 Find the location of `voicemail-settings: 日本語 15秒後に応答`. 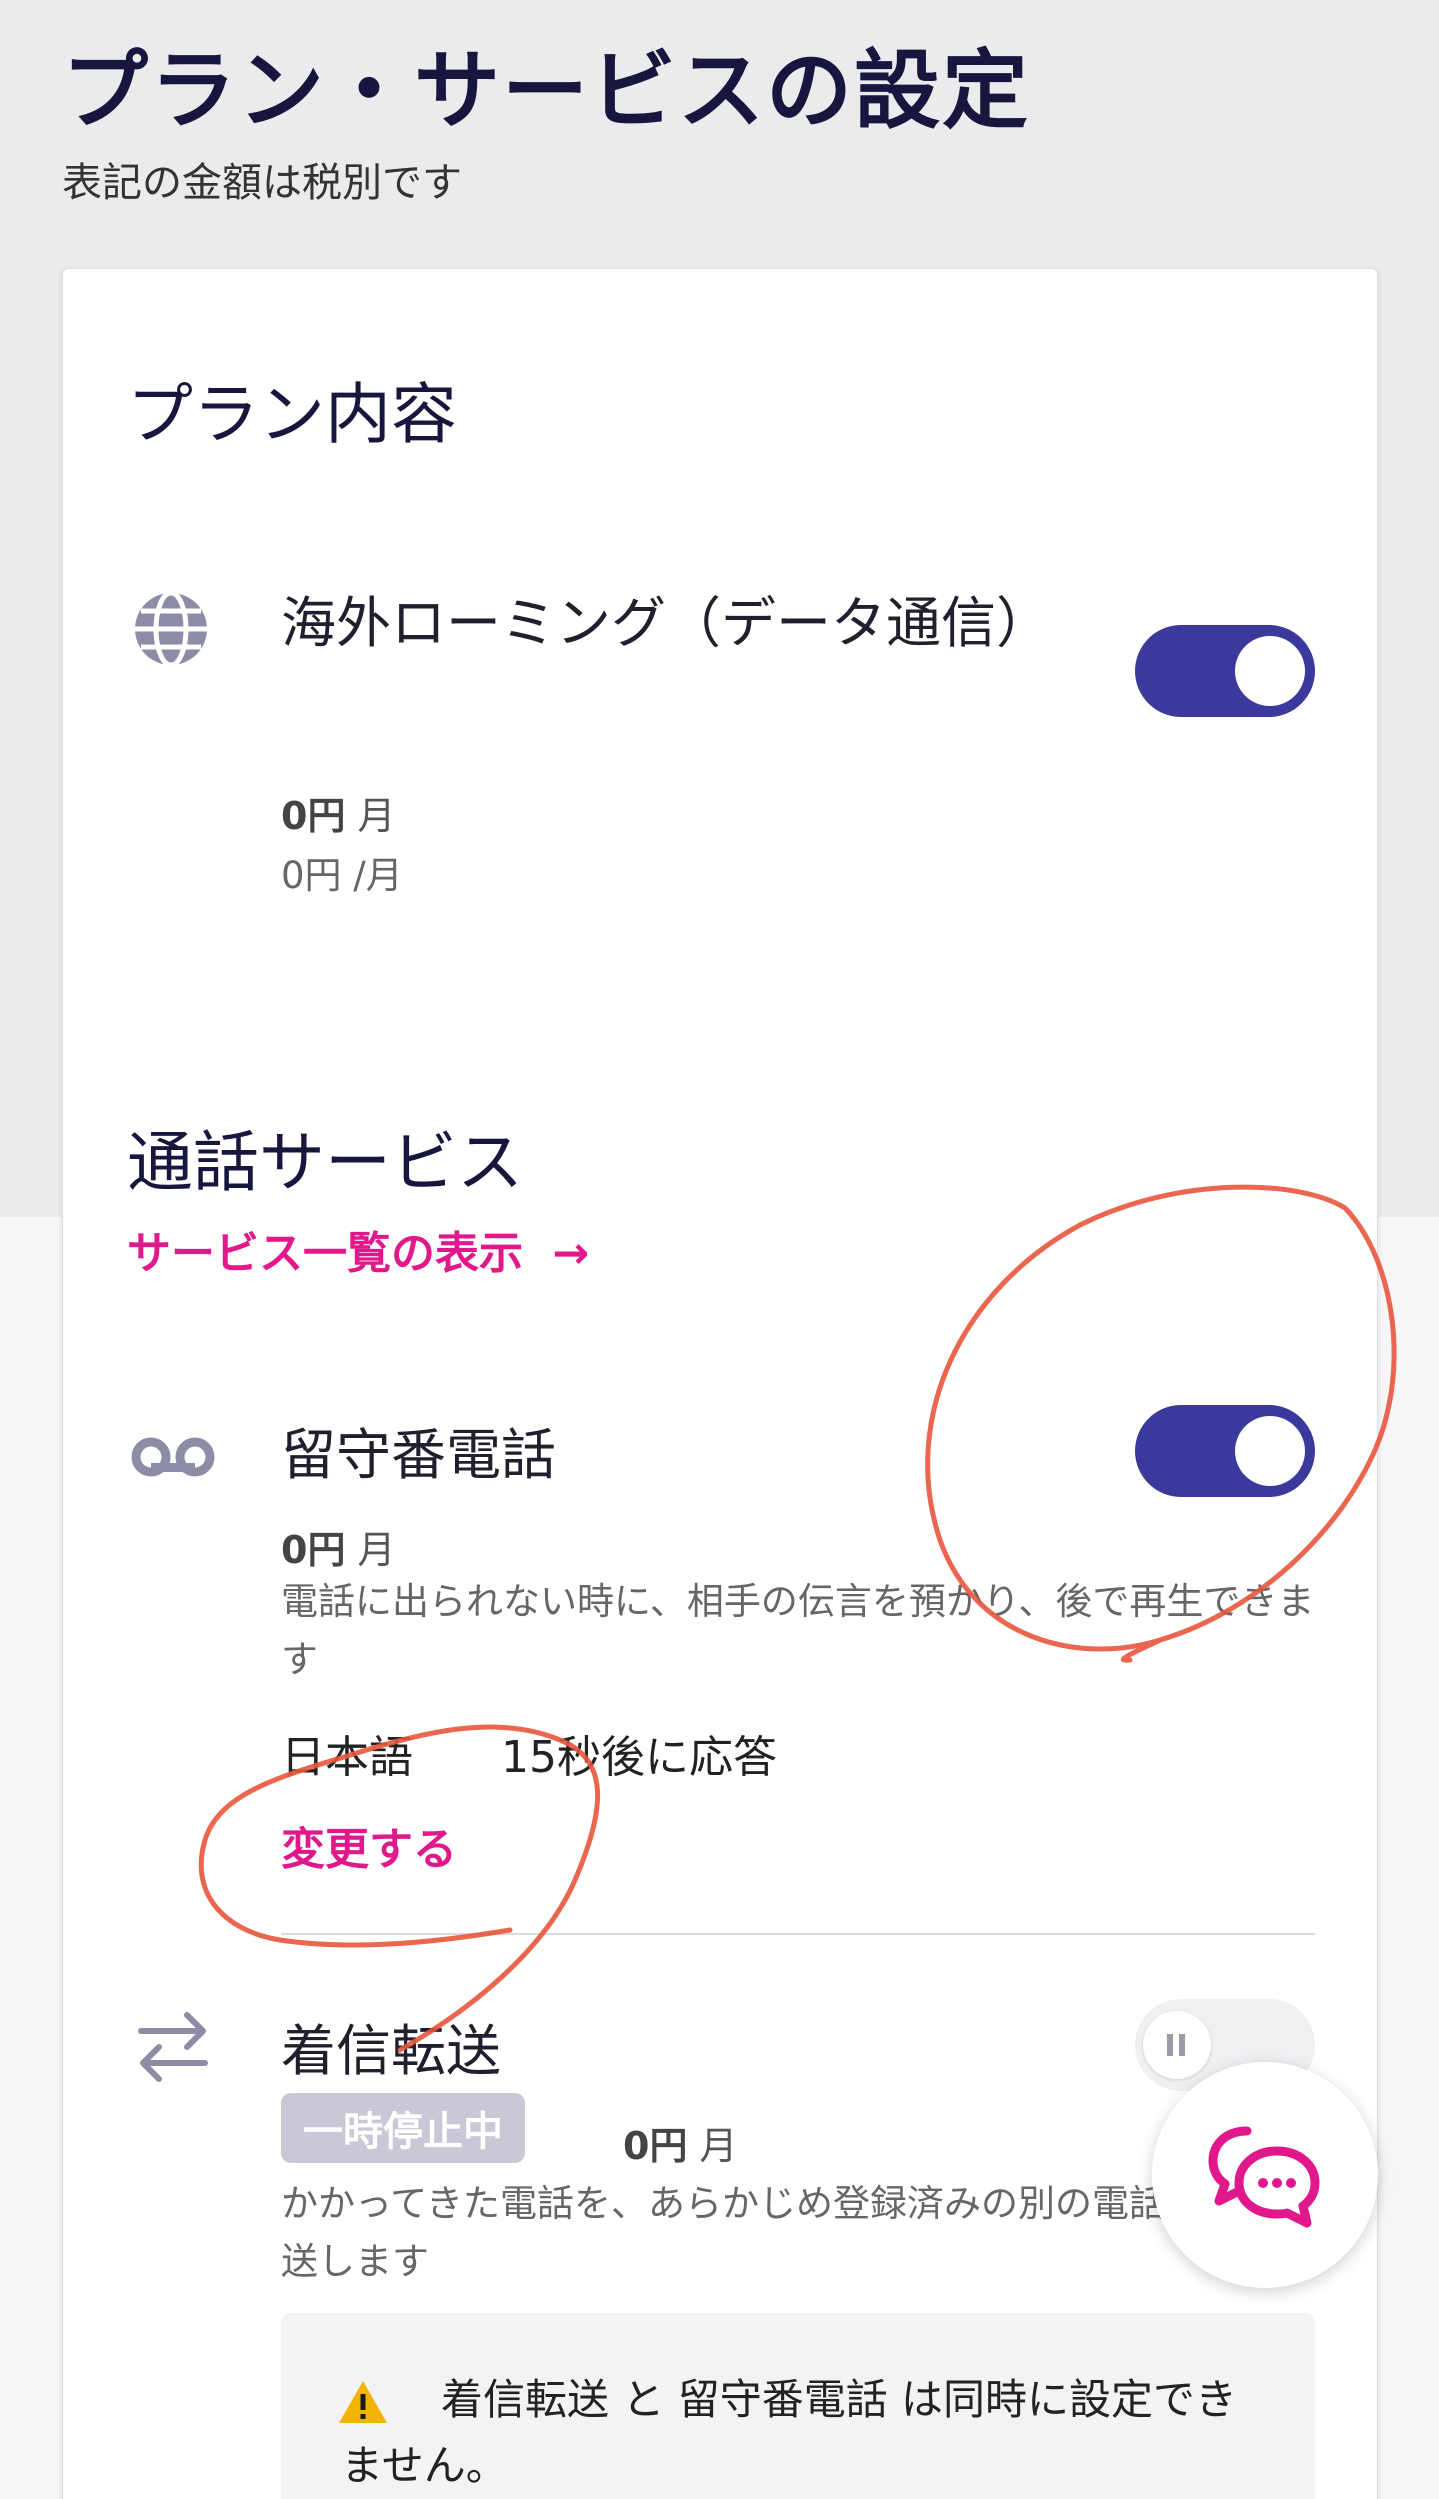

voicemail-settings: 日本語 15秒後に応答 is located at coordinates (529, 1753).